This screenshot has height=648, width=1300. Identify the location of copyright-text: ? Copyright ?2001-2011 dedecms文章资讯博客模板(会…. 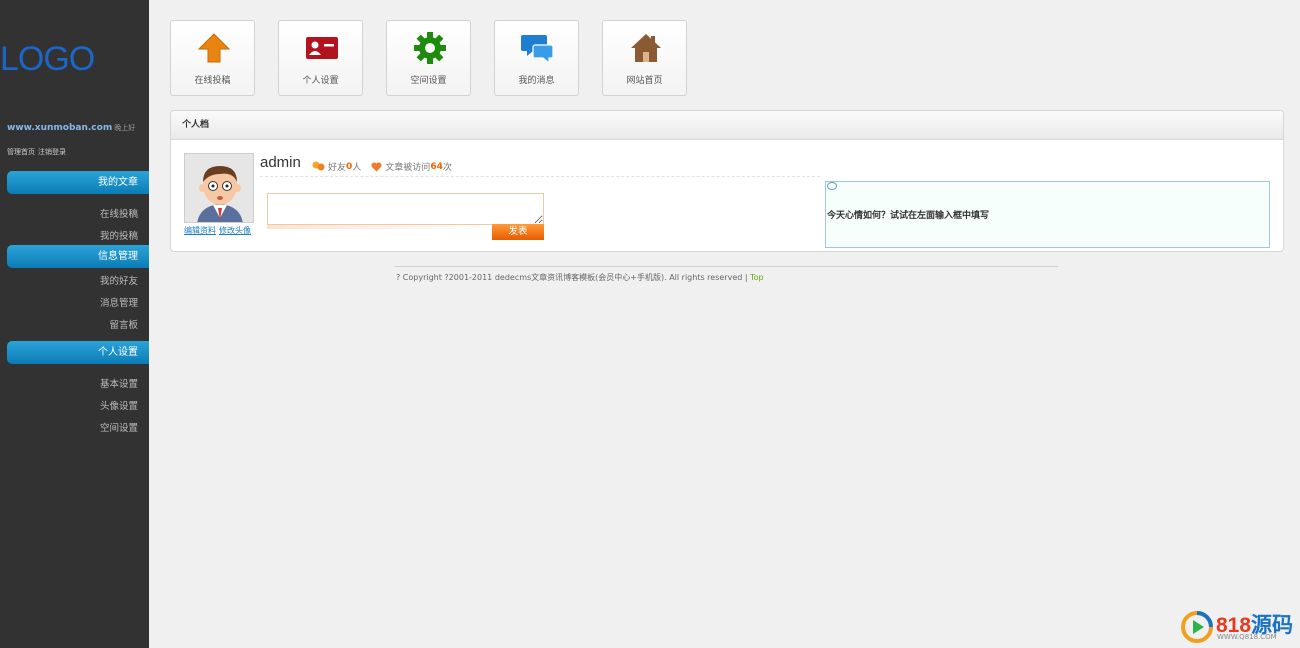
(573, 277).